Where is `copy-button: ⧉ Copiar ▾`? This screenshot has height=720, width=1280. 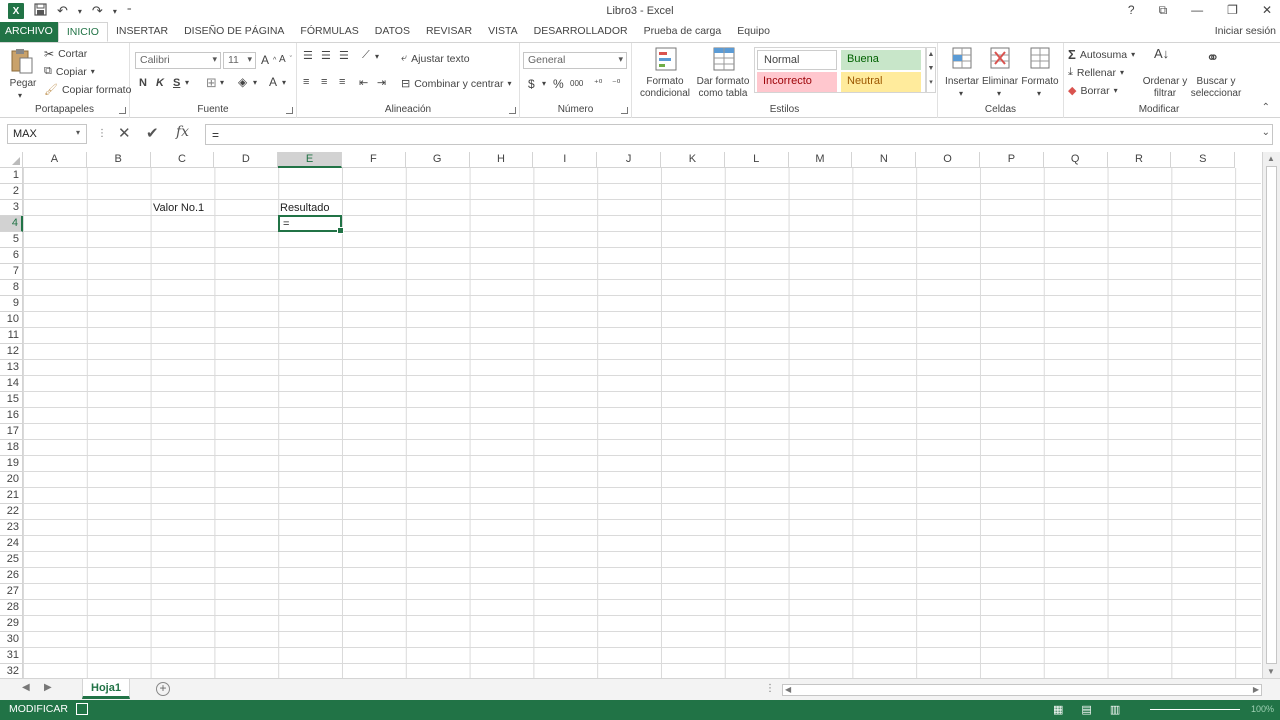
copy-button: ⧉ Copiar ▾ is located at coordinates (69, 71).